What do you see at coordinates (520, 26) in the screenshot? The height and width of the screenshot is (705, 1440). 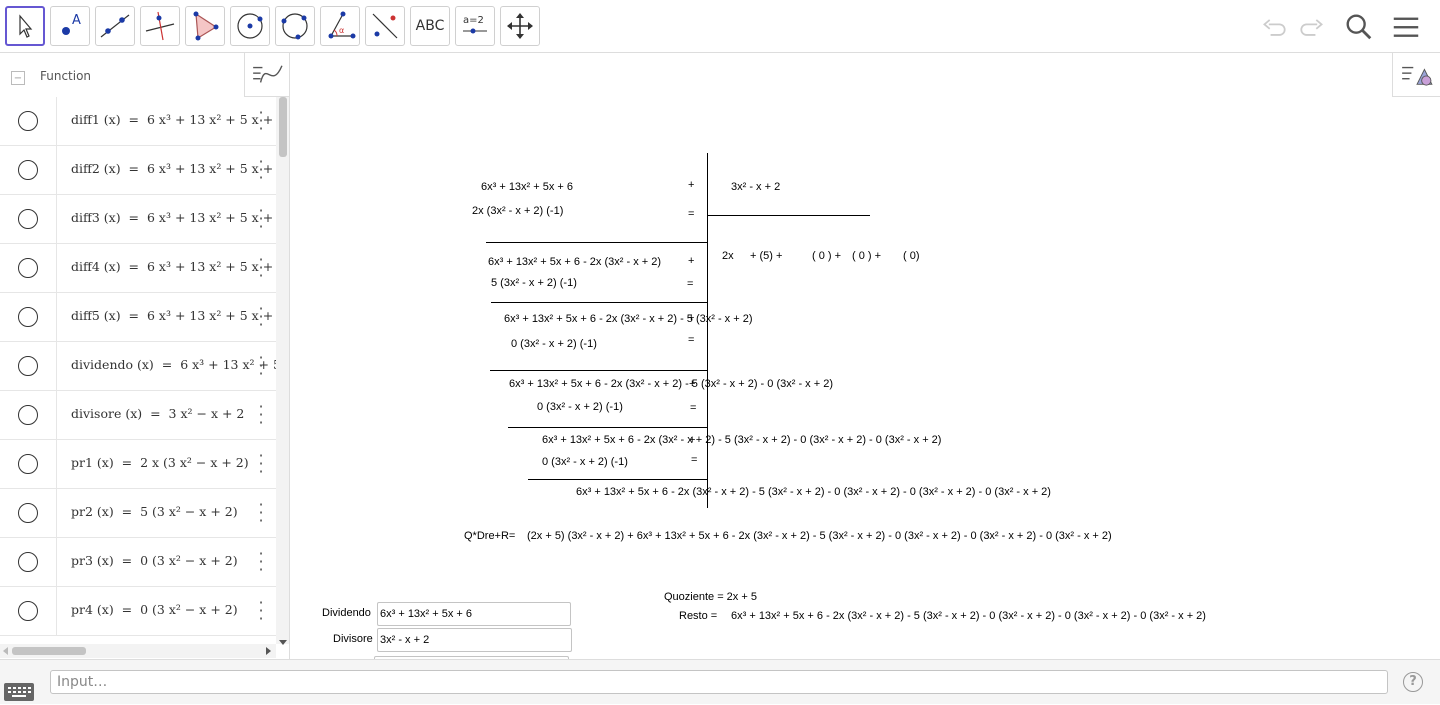 I see `move-view-tool-button` at bounding box center [520, 26].